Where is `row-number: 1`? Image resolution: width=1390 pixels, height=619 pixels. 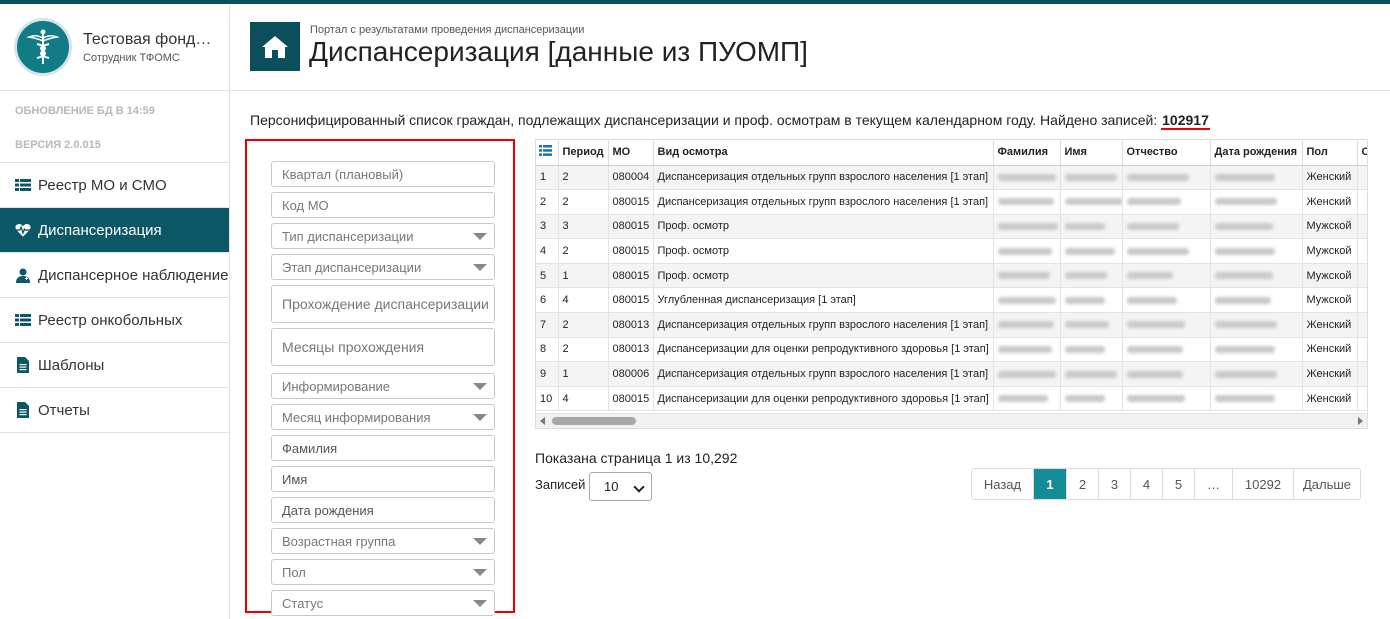
row-number: 1 is located at coordinates (547, 178).